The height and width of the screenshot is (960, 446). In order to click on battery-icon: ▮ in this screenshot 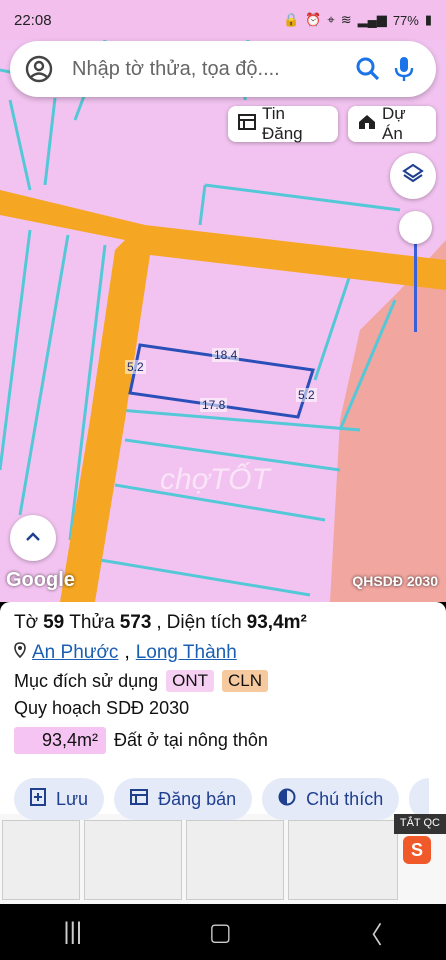, I will do `click(428, 19)`.